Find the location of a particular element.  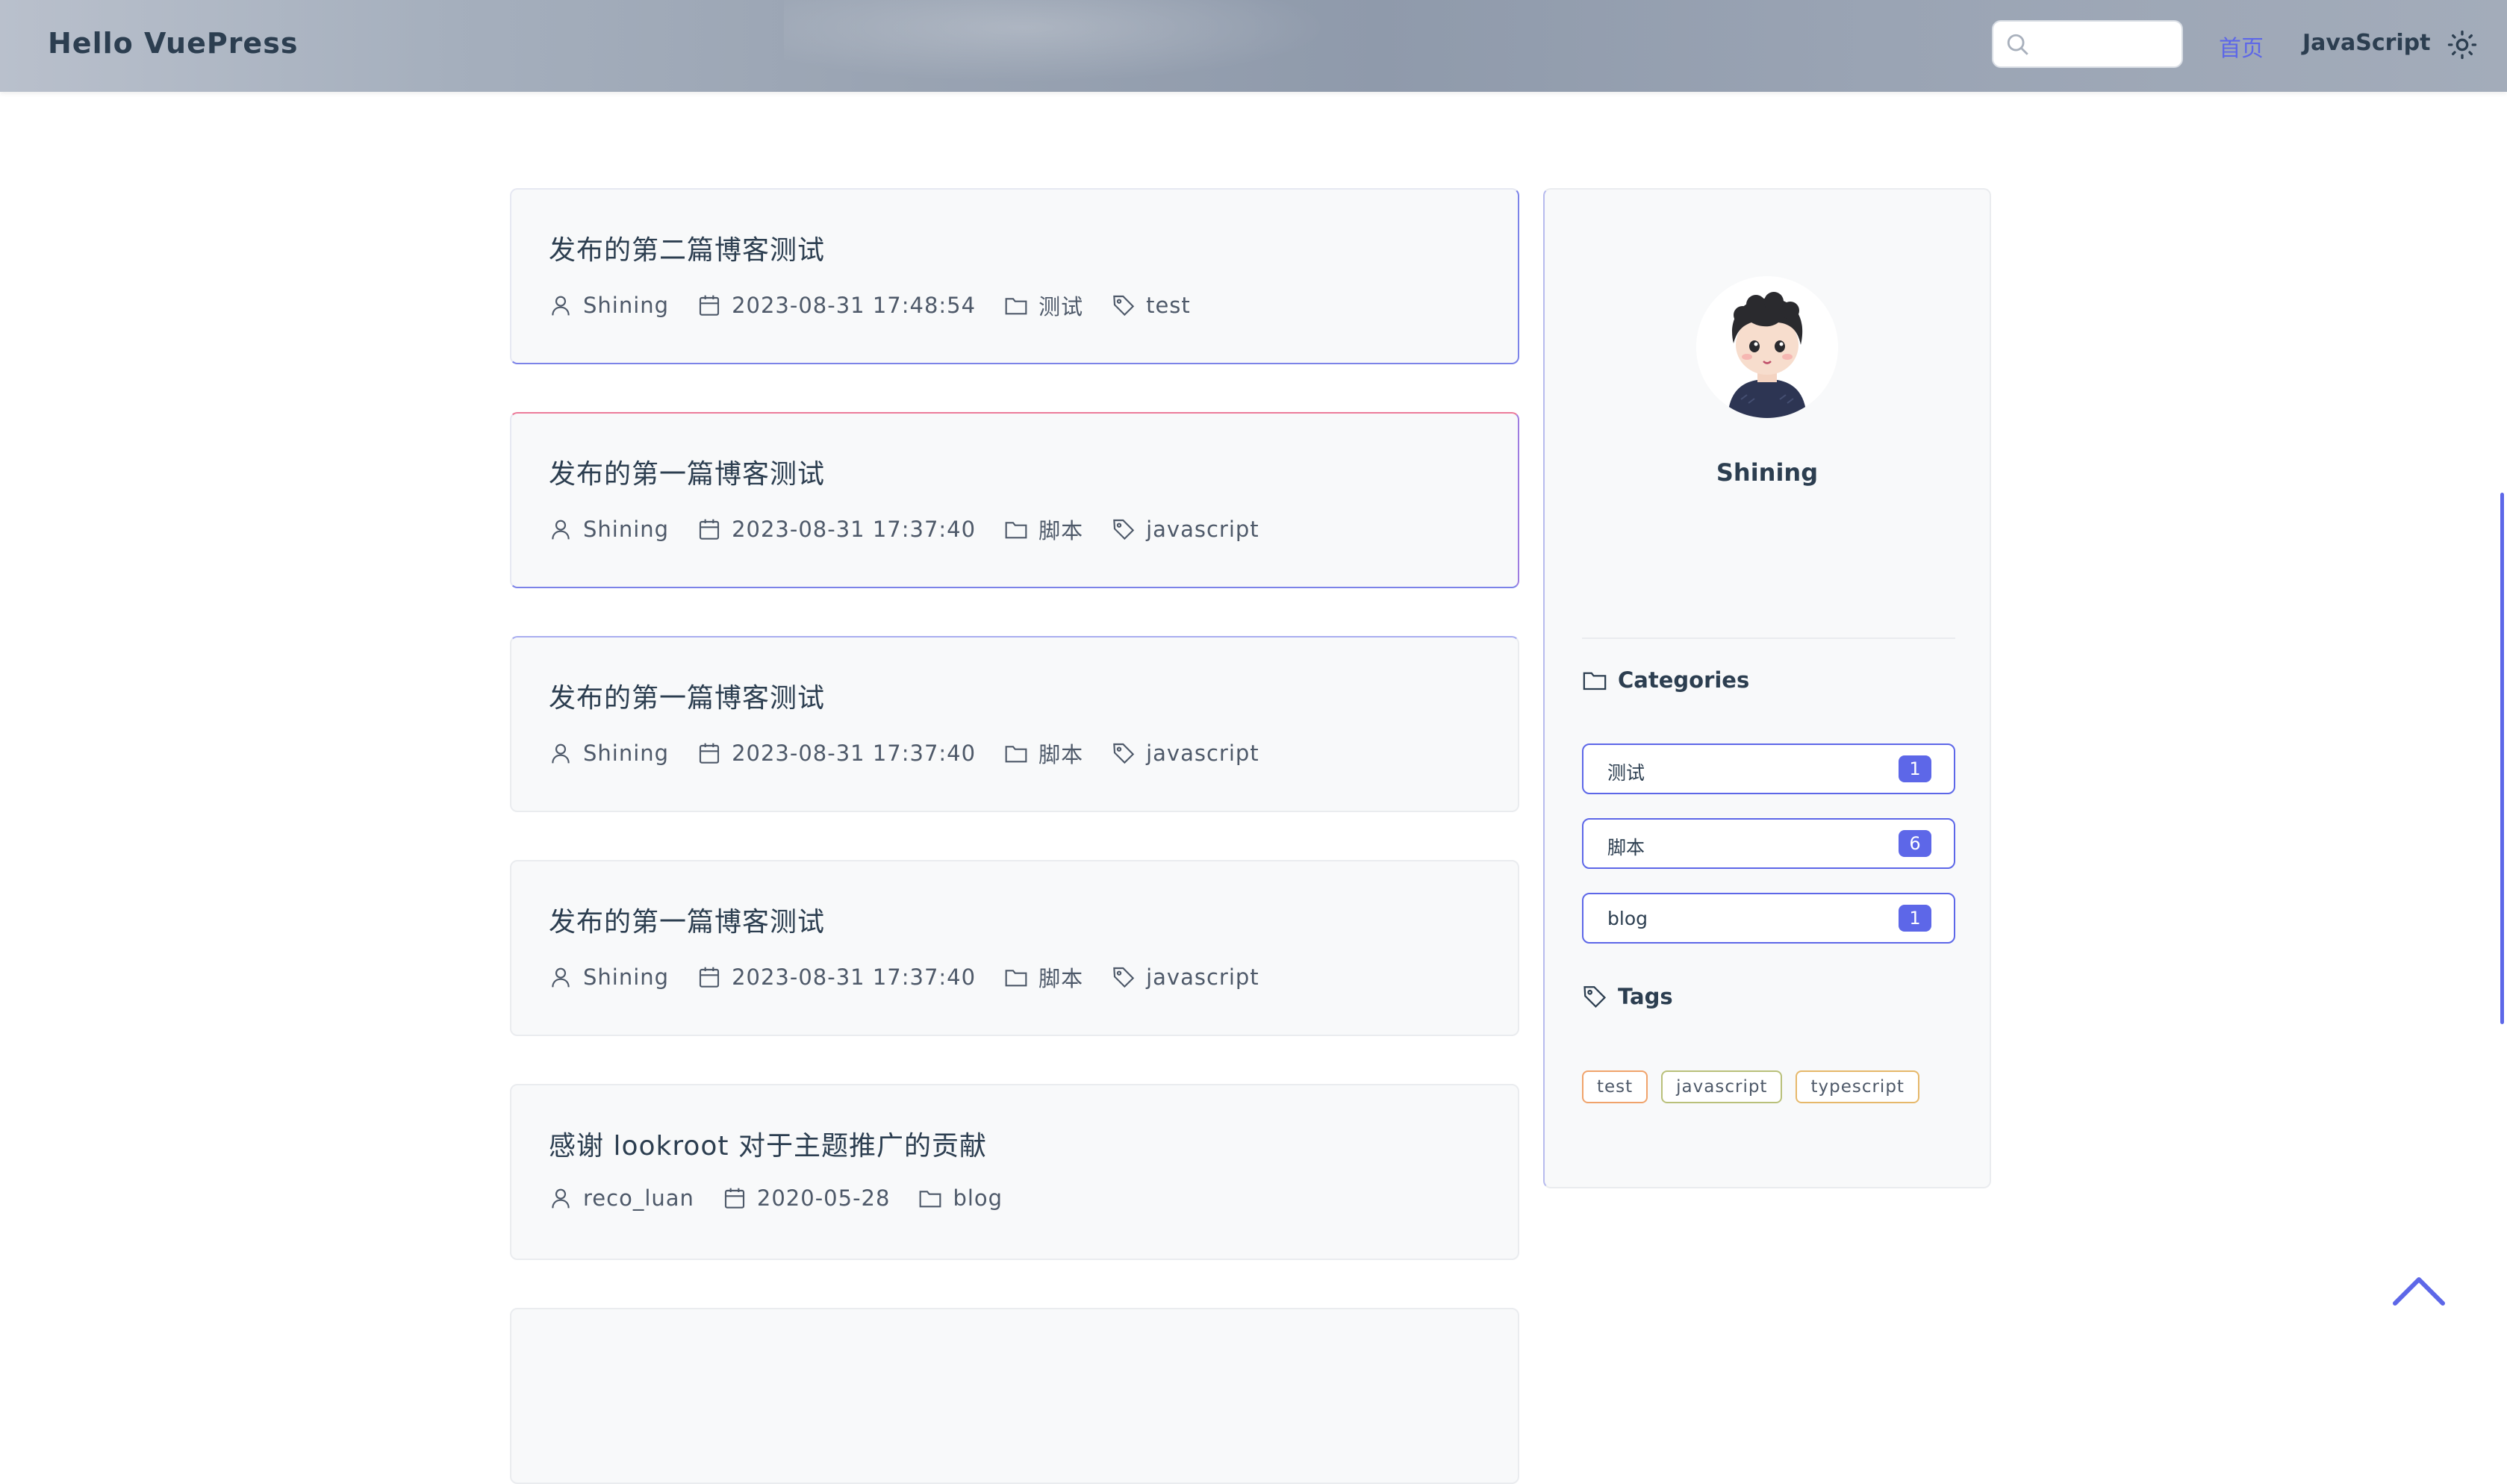

category-label: blog is located at coordinates (1627, 918).